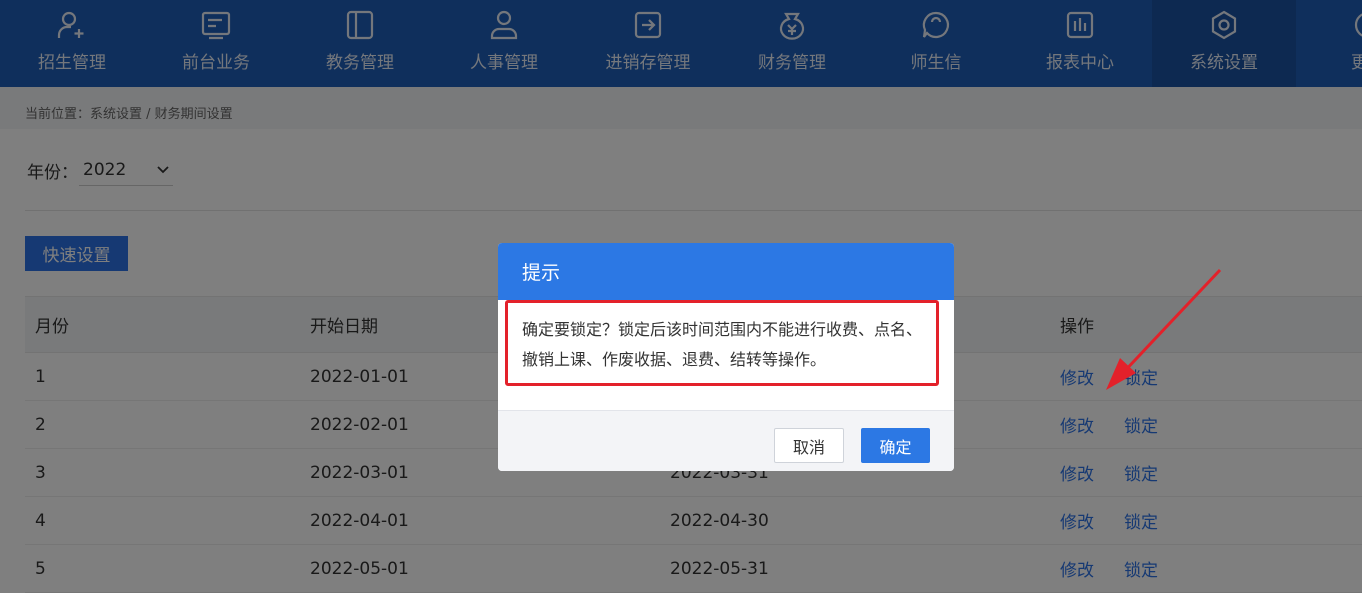  I want to click on cancel-button: 取消, so click(809, 445).